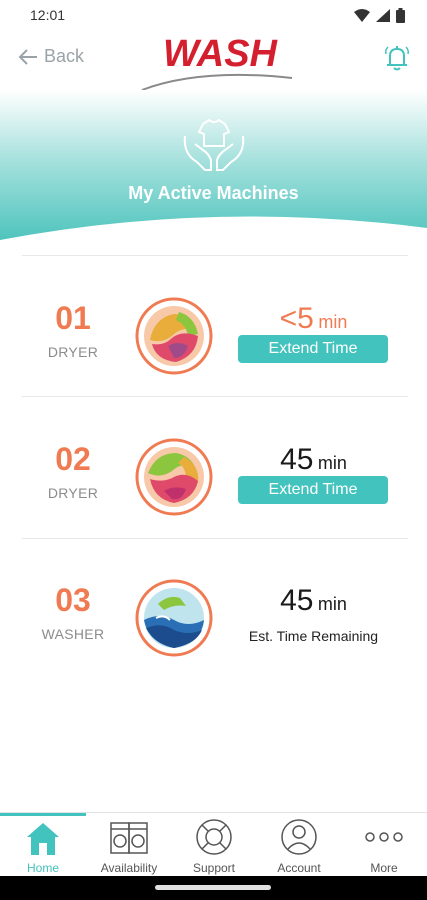  I want to click on app-header: Back WASH, so click(213, 60).